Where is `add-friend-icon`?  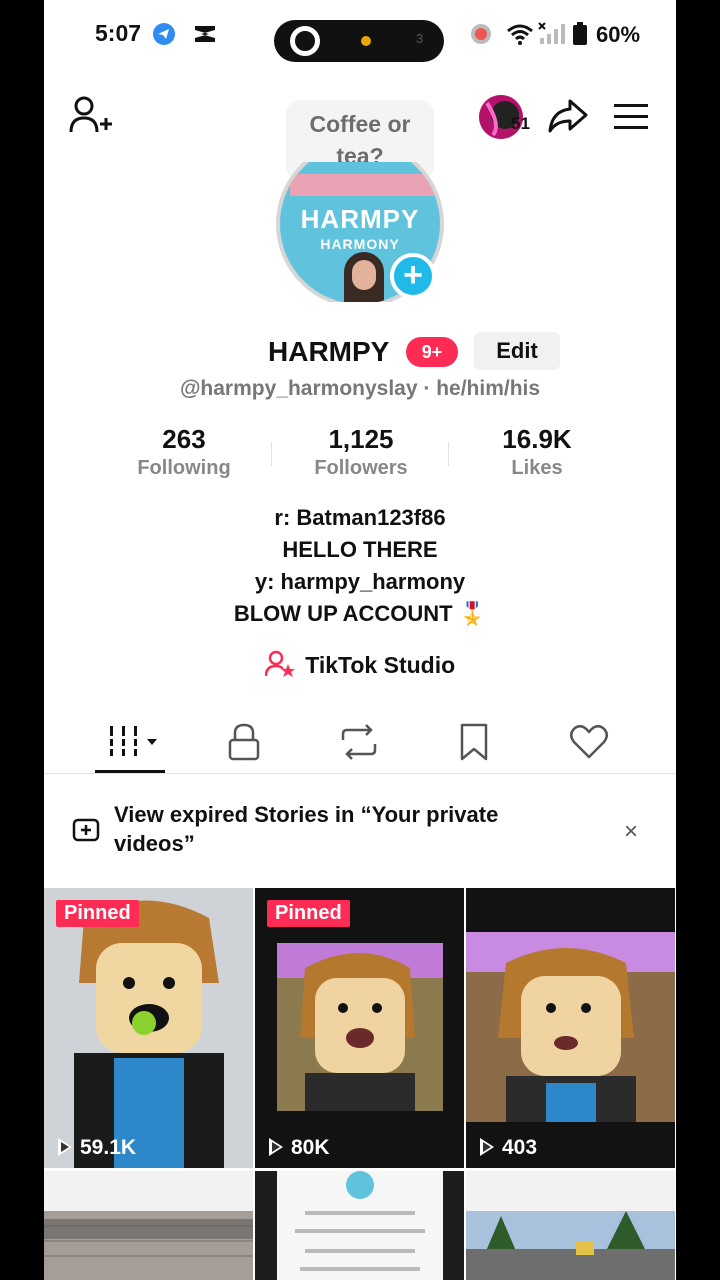 add-friend-icon is located at coordinates (90, 118).